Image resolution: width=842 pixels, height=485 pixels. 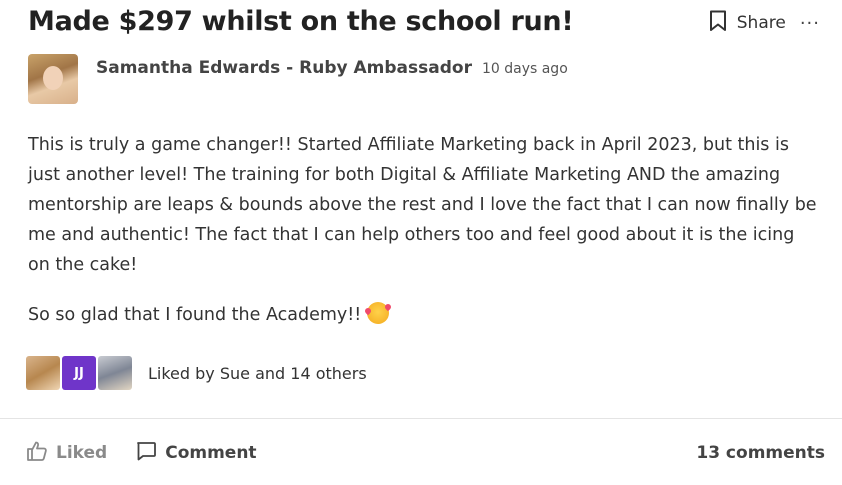 I want to click on thumbs-up-icon, so click(x=37, y=453).